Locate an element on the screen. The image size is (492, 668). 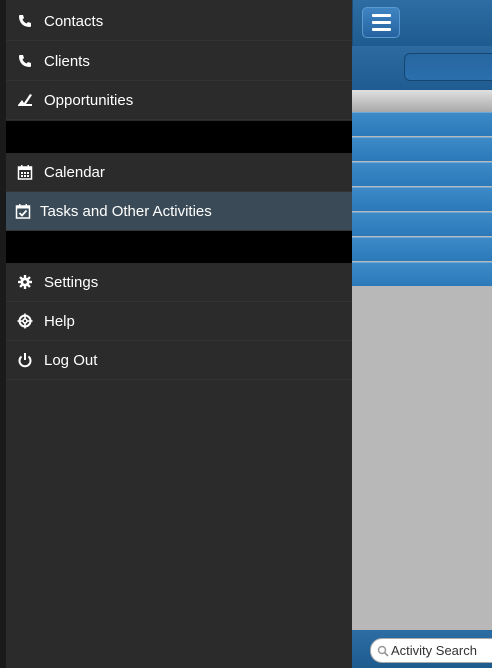
nav-item-settings: Settings is located at coordinates (179, 282).